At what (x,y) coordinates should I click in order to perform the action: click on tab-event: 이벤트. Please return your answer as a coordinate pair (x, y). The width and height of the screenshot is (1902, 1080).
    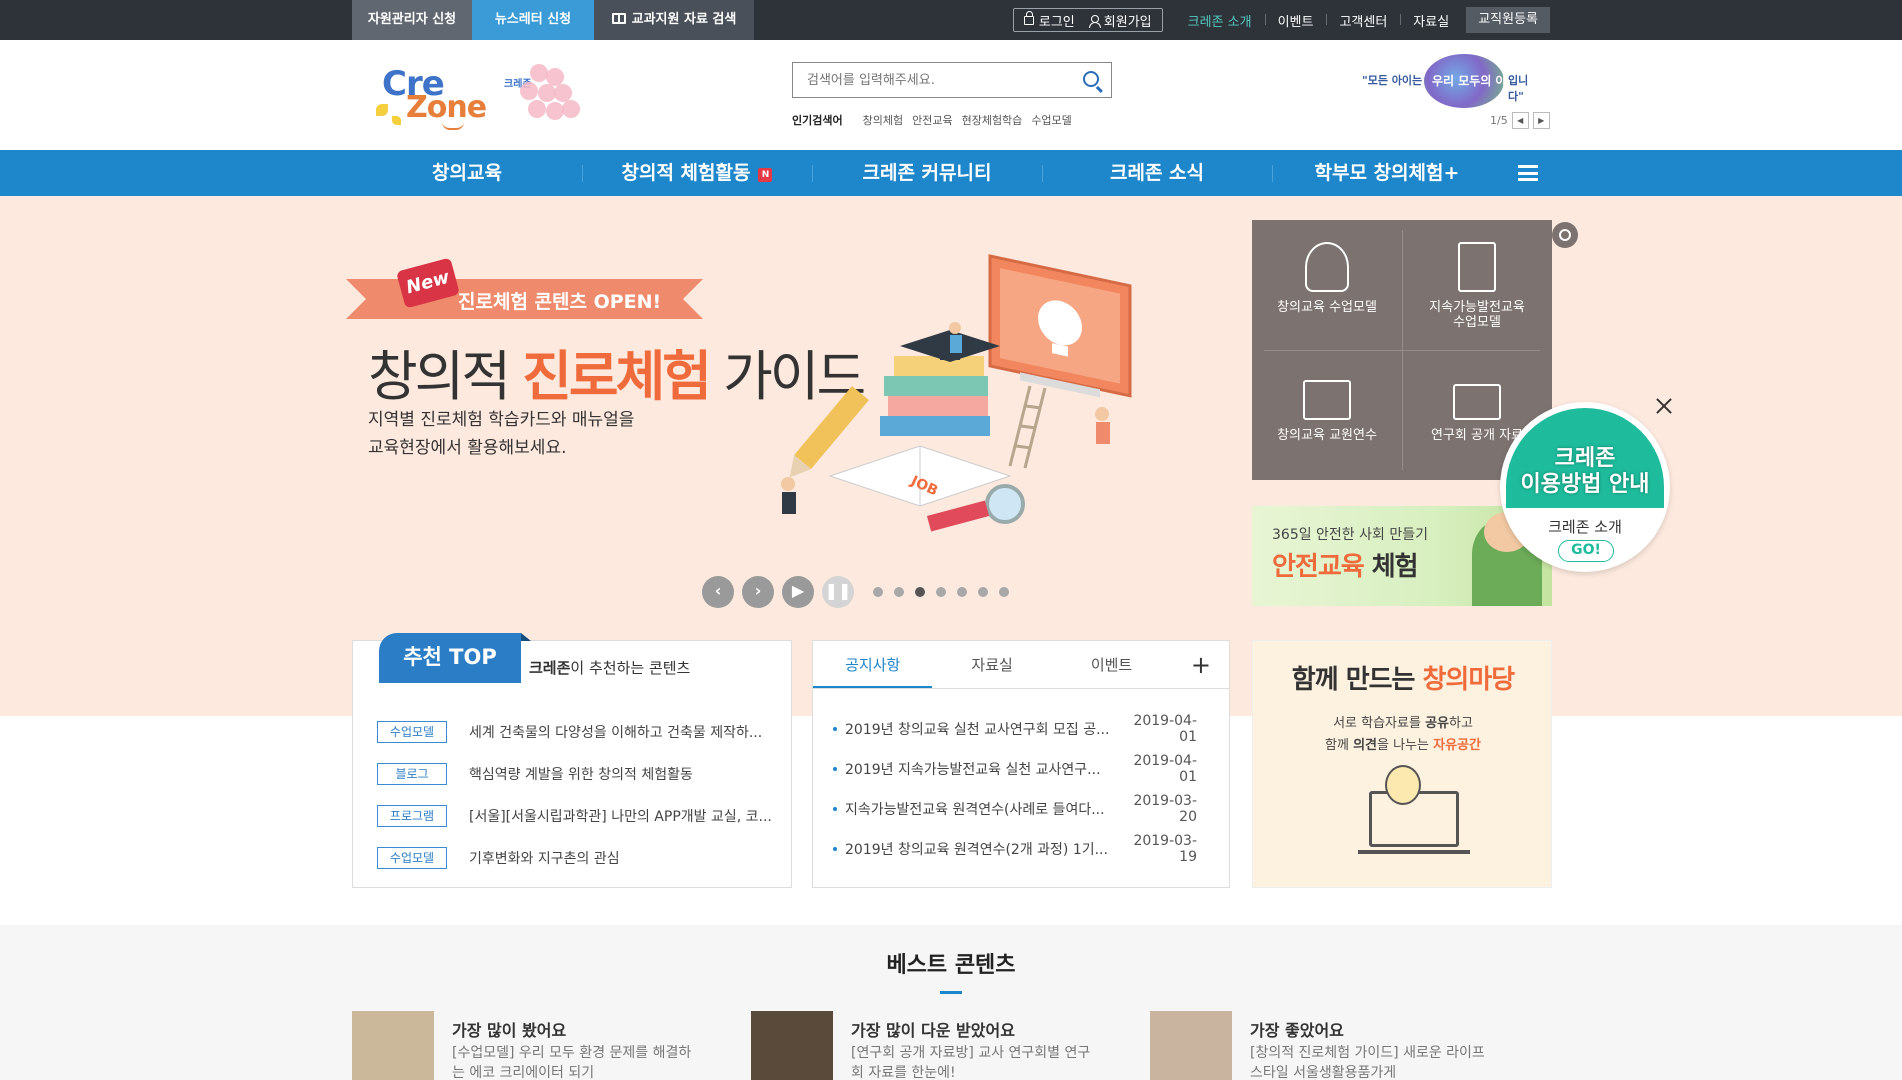
    Looking at the image, I should click on (1111, 664).